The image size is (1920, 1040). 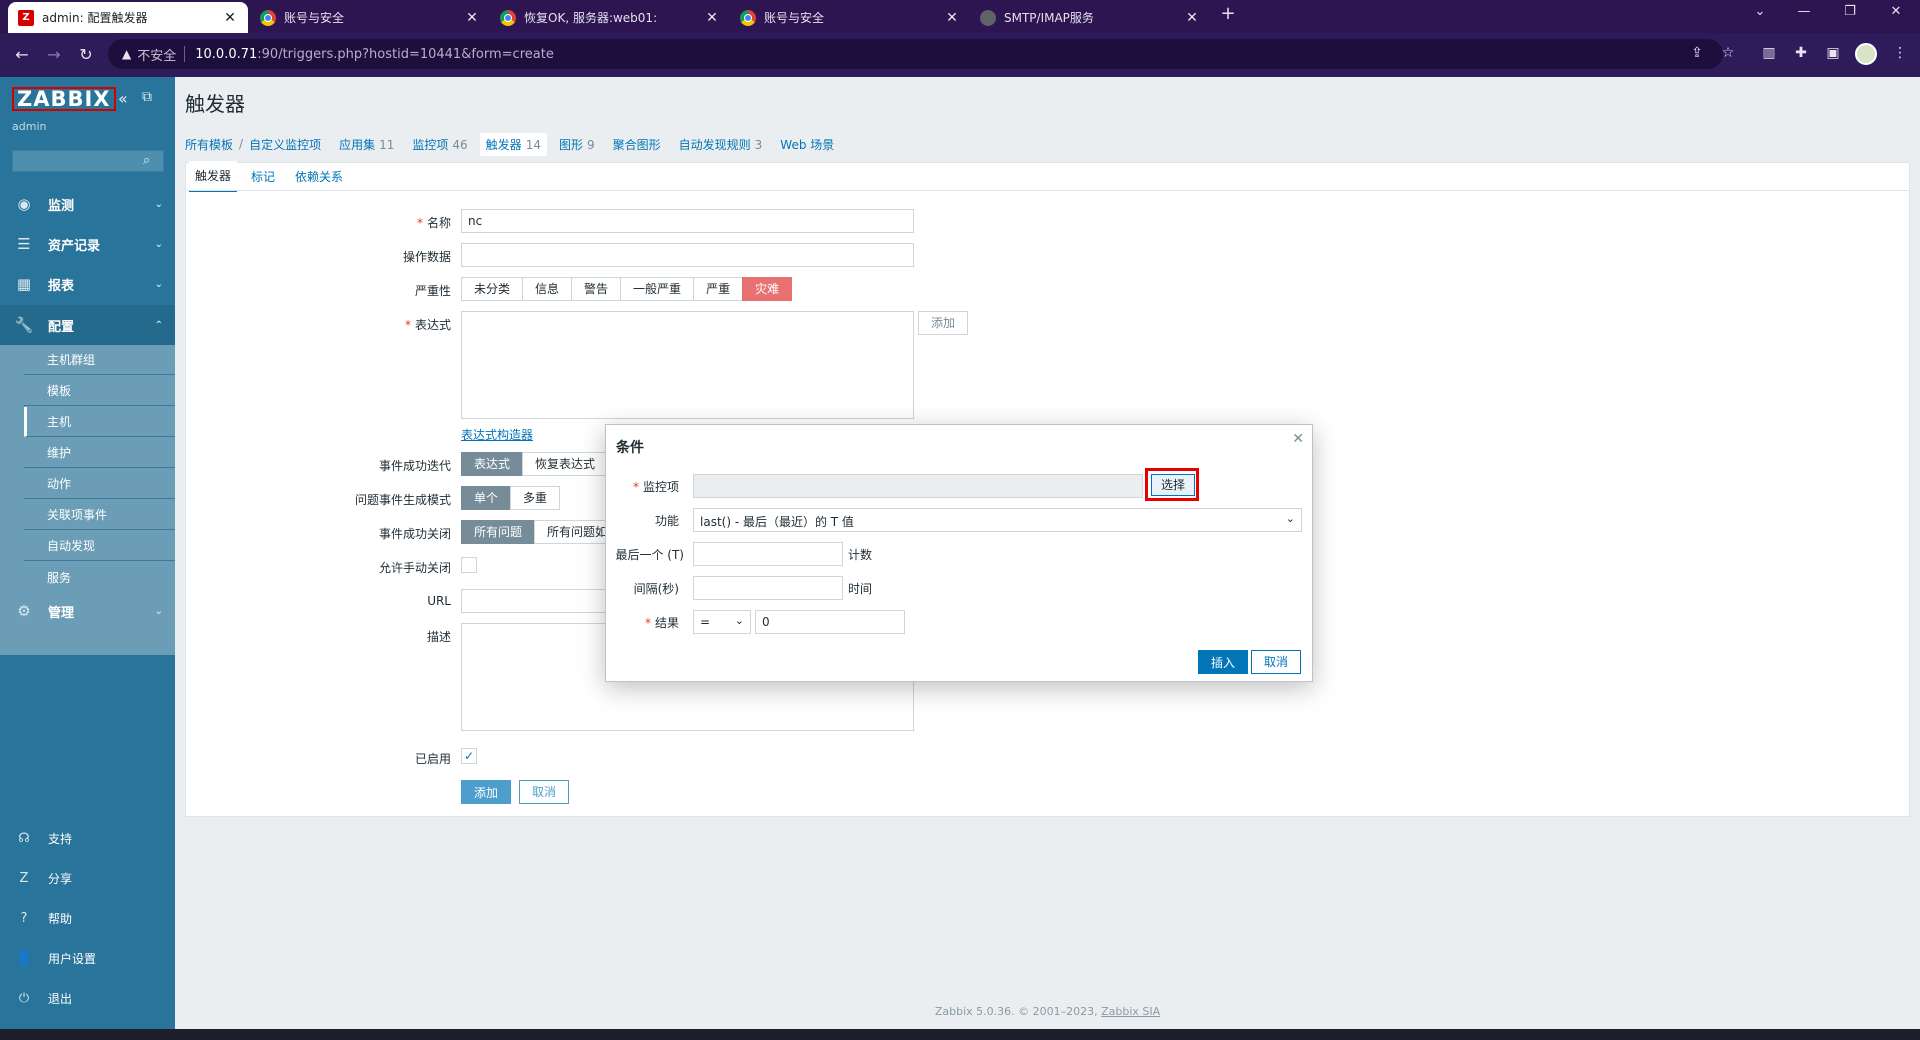 I want to click on wrench-icon: 🔧, so click(x=24, y=325).